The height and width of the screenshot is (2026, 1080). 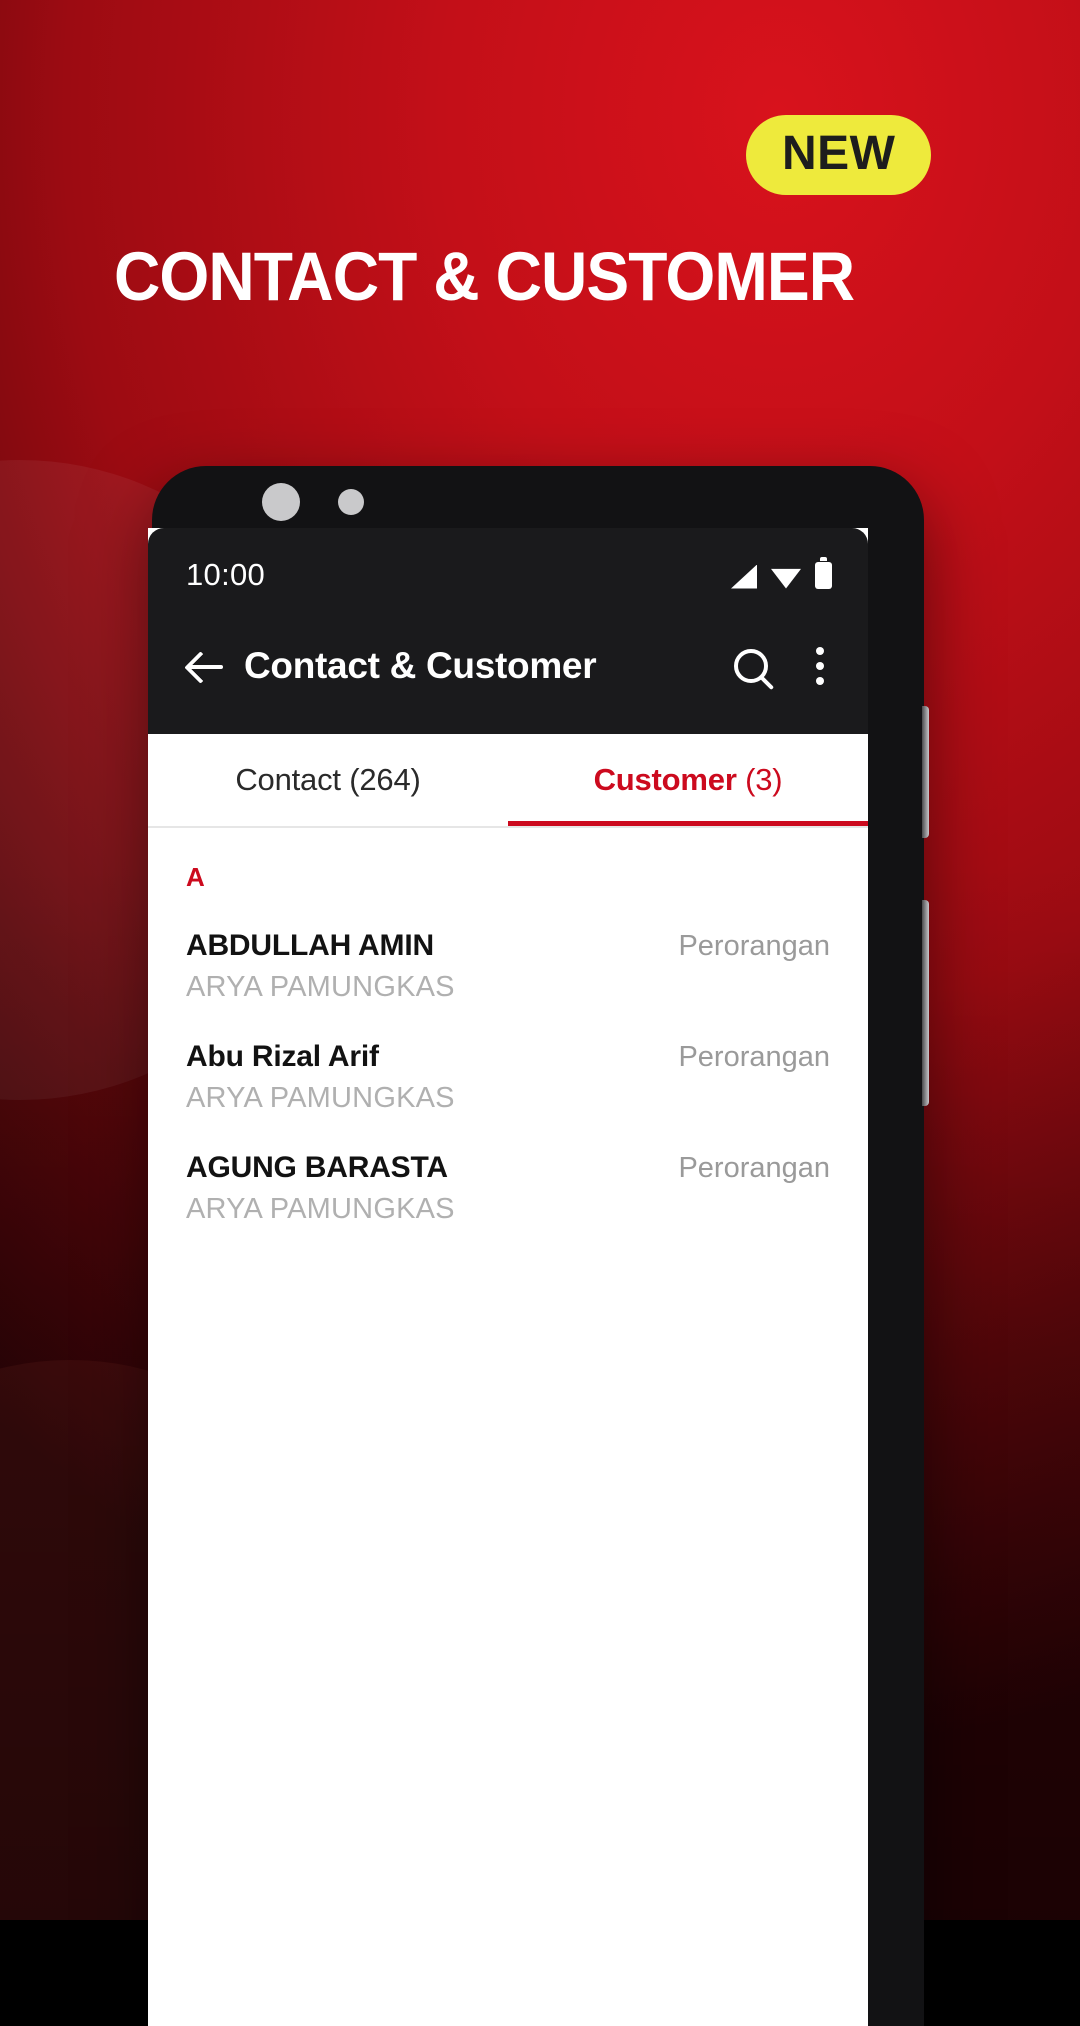 What do you see at coordinates (786, 578) in the screenshot?
I see `wifi-icon` at bounding box center [786, 578].